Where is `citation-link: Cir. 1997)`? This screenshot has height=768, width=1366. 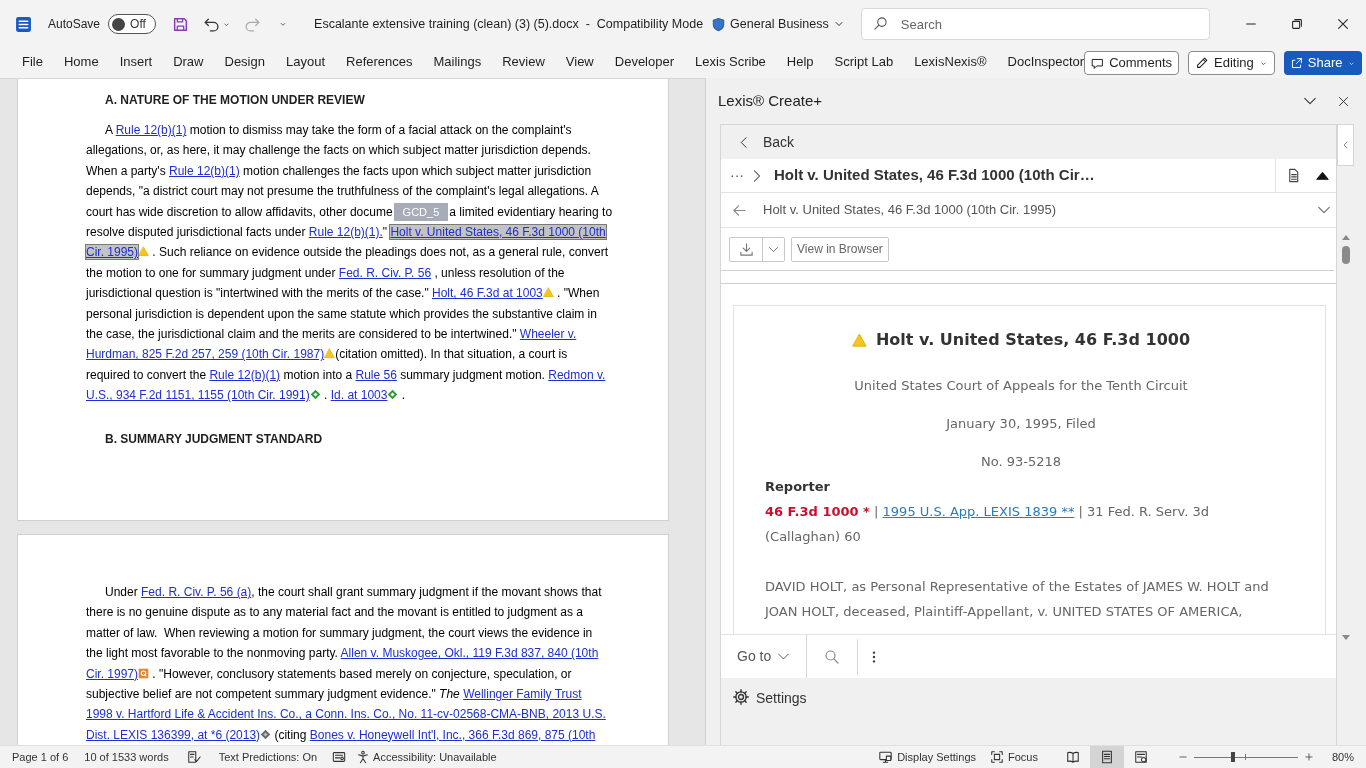 citation-link: Cir. 1997) is located at coordinates (112, 673).